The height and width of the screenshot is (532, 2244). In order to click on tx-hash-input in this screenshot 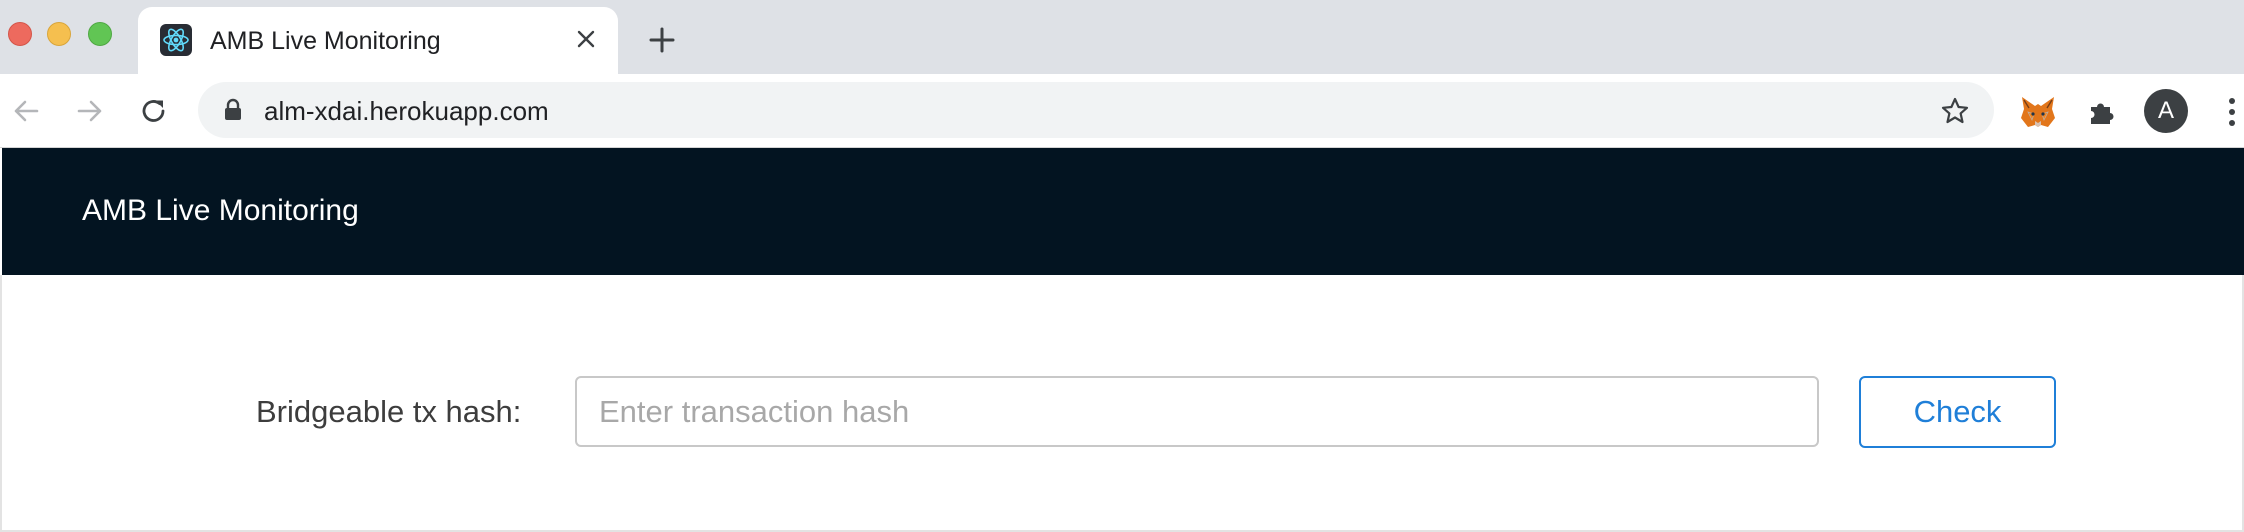, I will do `click(1197, 411)`.